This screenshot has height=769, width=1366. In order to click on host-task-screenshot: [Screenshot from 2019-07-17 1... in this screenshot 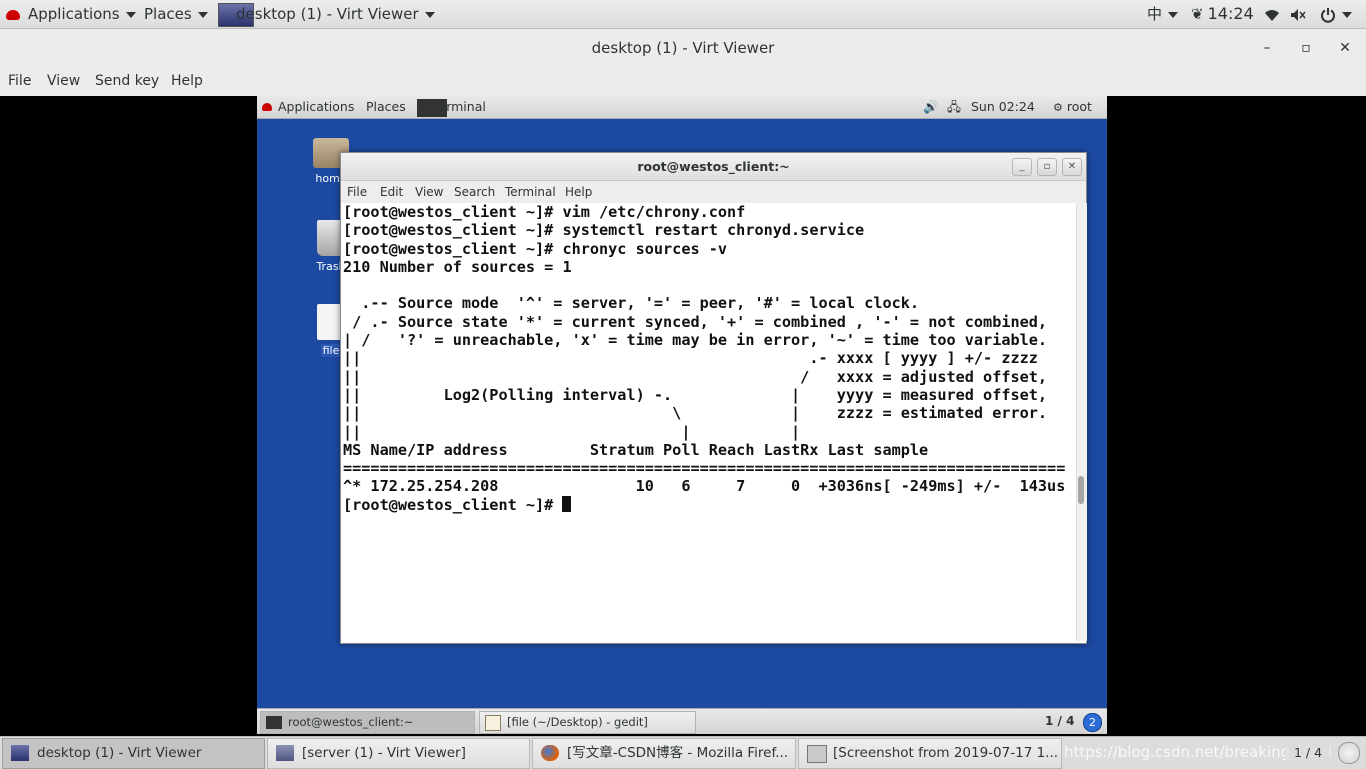, I will do `click(930, 753)`.